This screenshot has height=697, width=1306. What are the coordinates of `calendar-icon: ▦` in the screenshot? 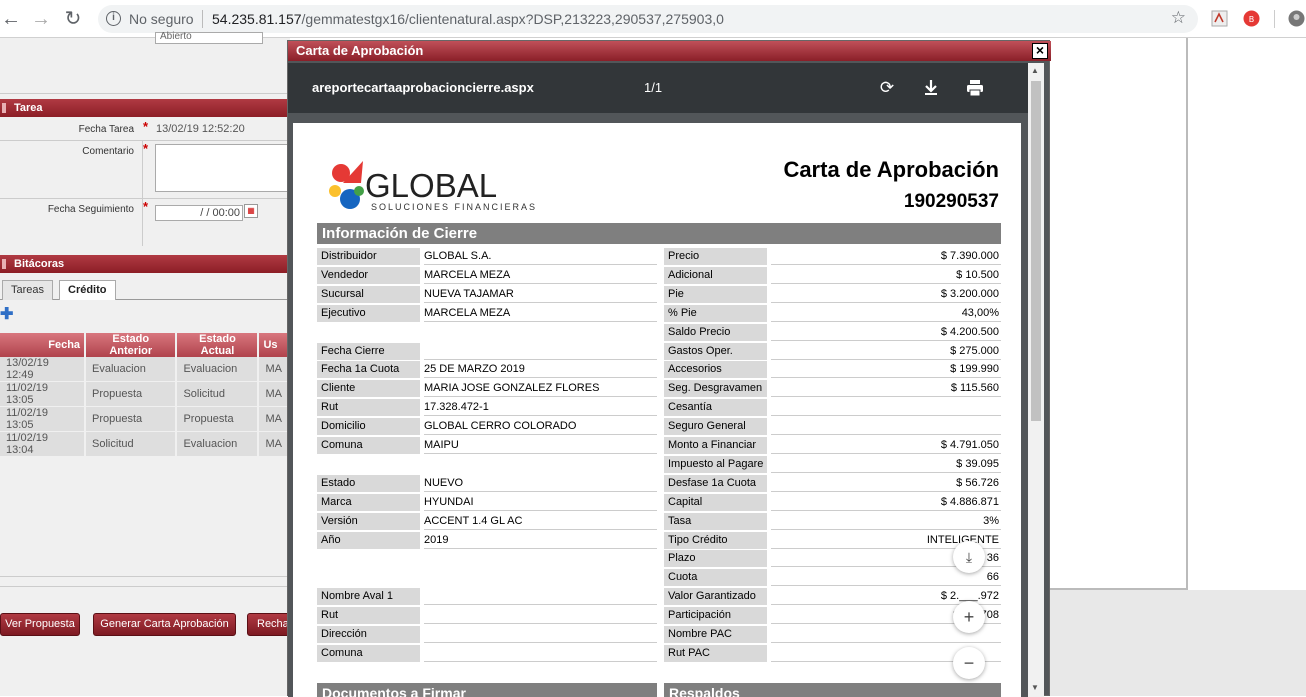 It's located at (251, 211).